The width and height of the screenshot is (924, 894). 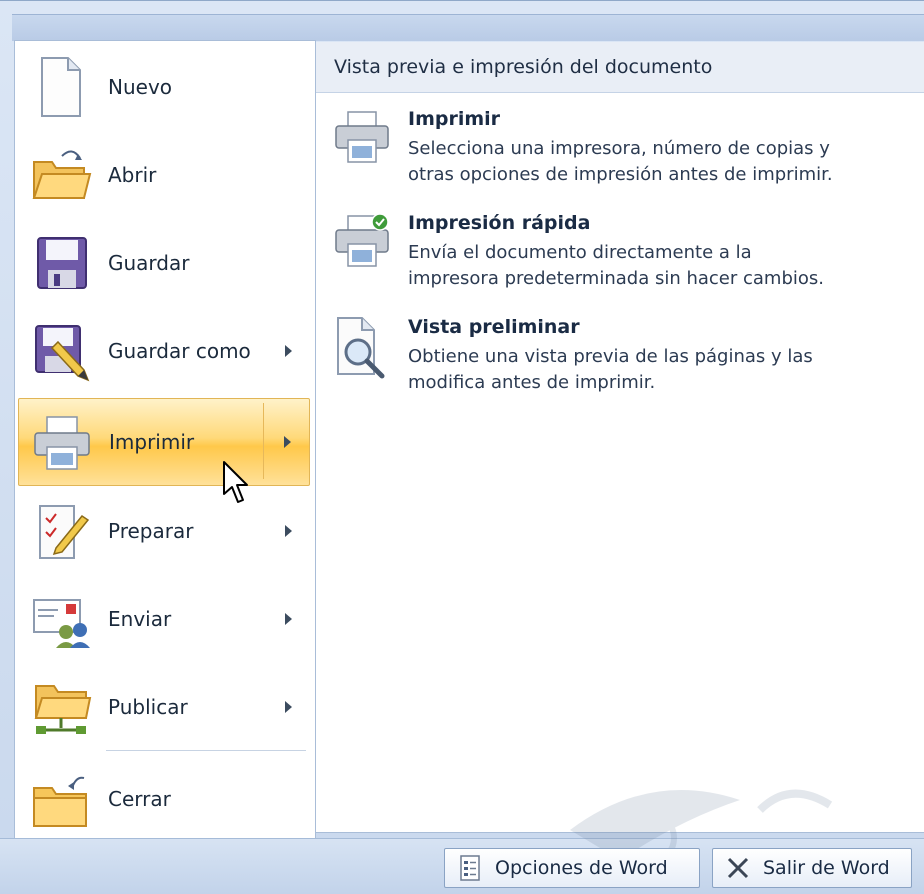 What do you see at coordinates (235, 482) in the screenshot?
I see `mouse-pointer-icon` at bounding box center [235, 482].